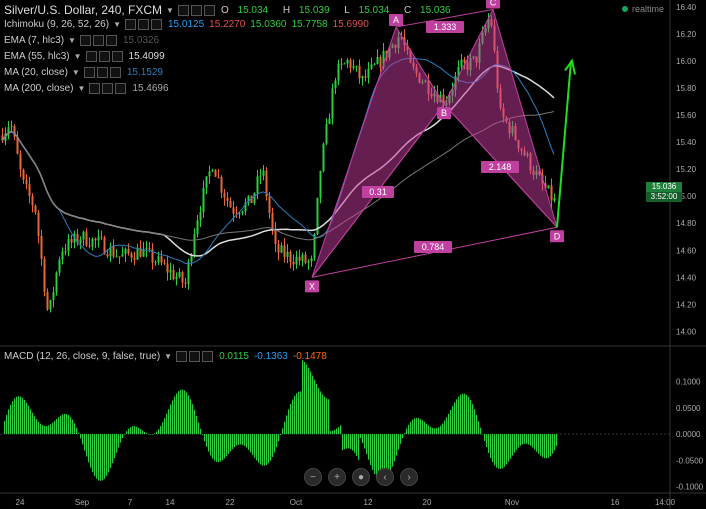 The height and width of the screenshot is (509, 706). I want to click on macd-tick-label: -0.0500, so click(690, 460).